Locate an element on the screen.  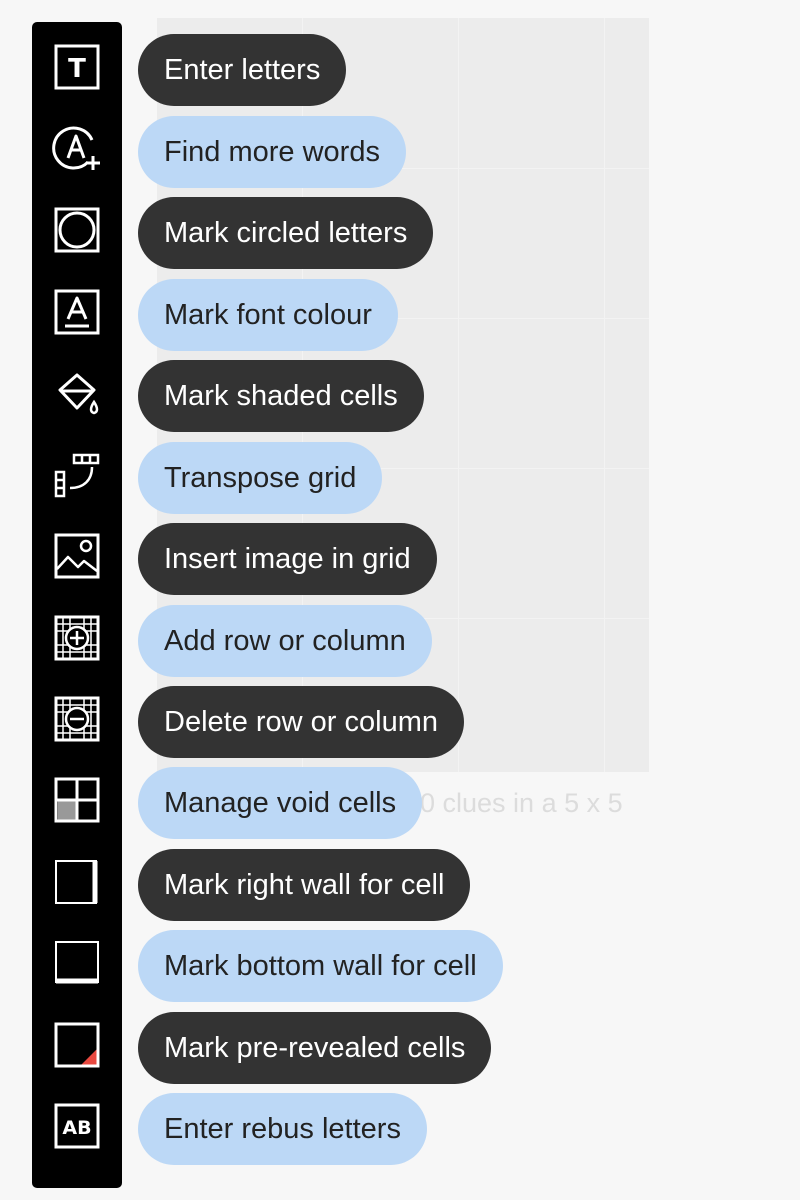
add-row-column-button: Add row or column is located at coordinates (285, 641).